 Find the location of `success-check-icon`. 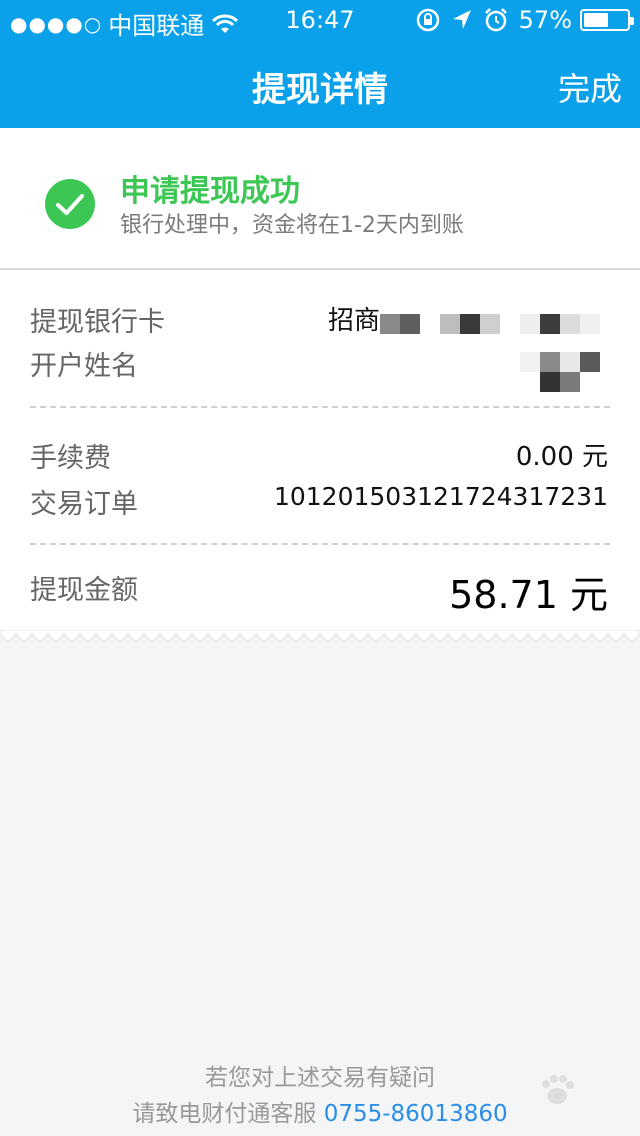

success-check-icon is located at coordinates (70, 204).